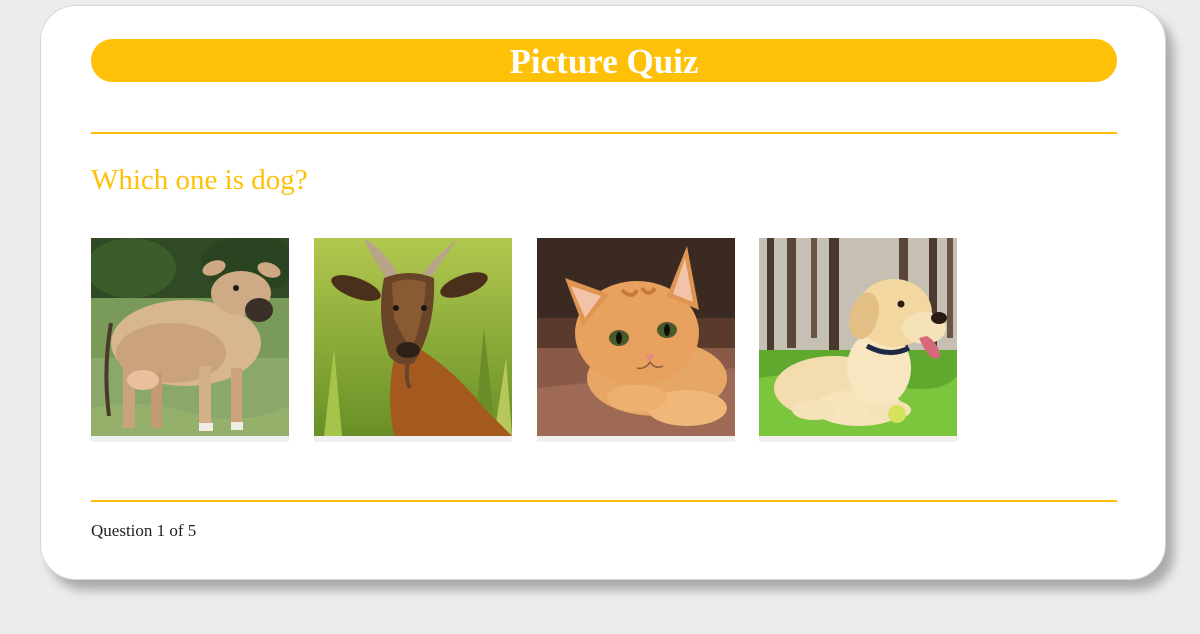 This screenshot has height=634, width=1200. I want to click on dog-image, so click(858, 337).